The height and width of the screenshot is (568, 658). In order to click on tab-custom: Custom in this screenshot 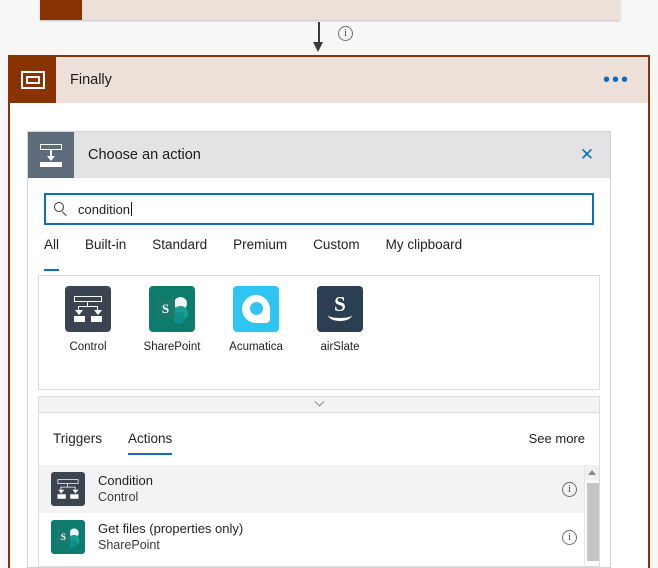, I will do `click(336, 254)`.